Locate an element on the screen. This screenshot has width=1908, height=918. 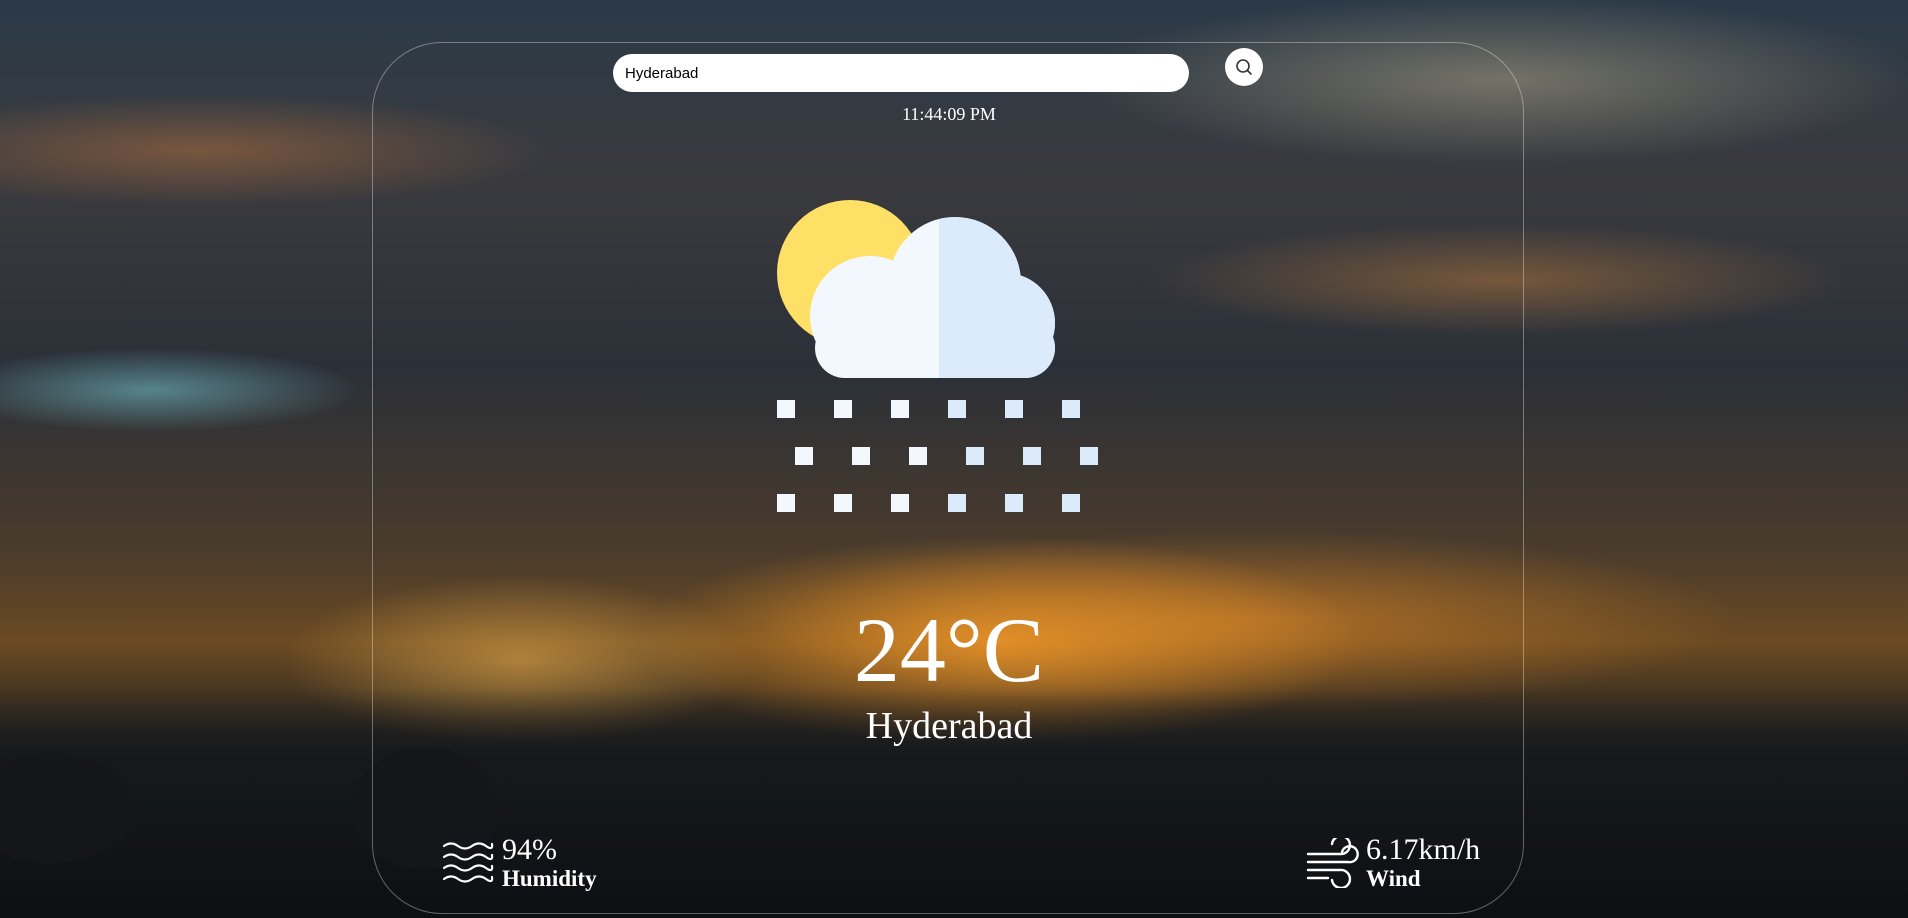
search-button is located at coordinates (1244, 67).